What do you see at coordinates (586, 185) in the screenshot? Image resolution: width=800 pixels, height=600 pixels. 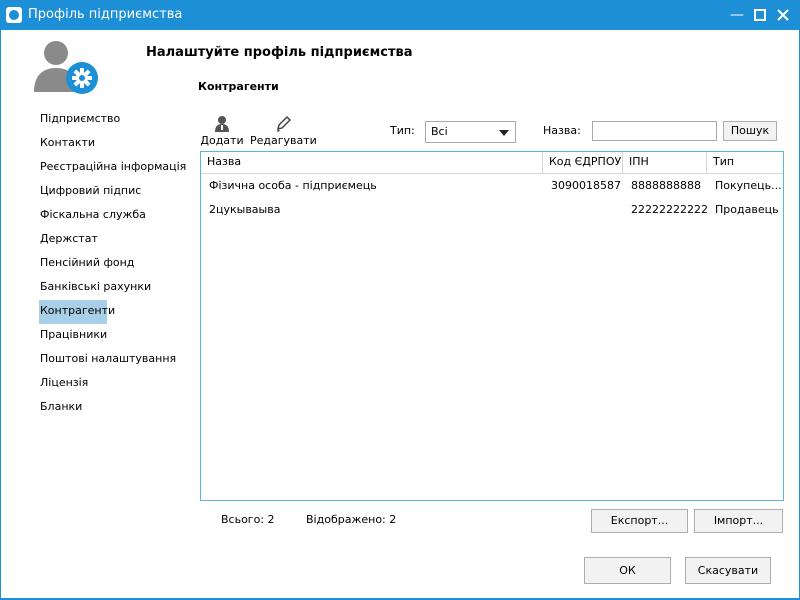 I see `cell-edrpou: 3090018587` at bounding box center [586, 185].